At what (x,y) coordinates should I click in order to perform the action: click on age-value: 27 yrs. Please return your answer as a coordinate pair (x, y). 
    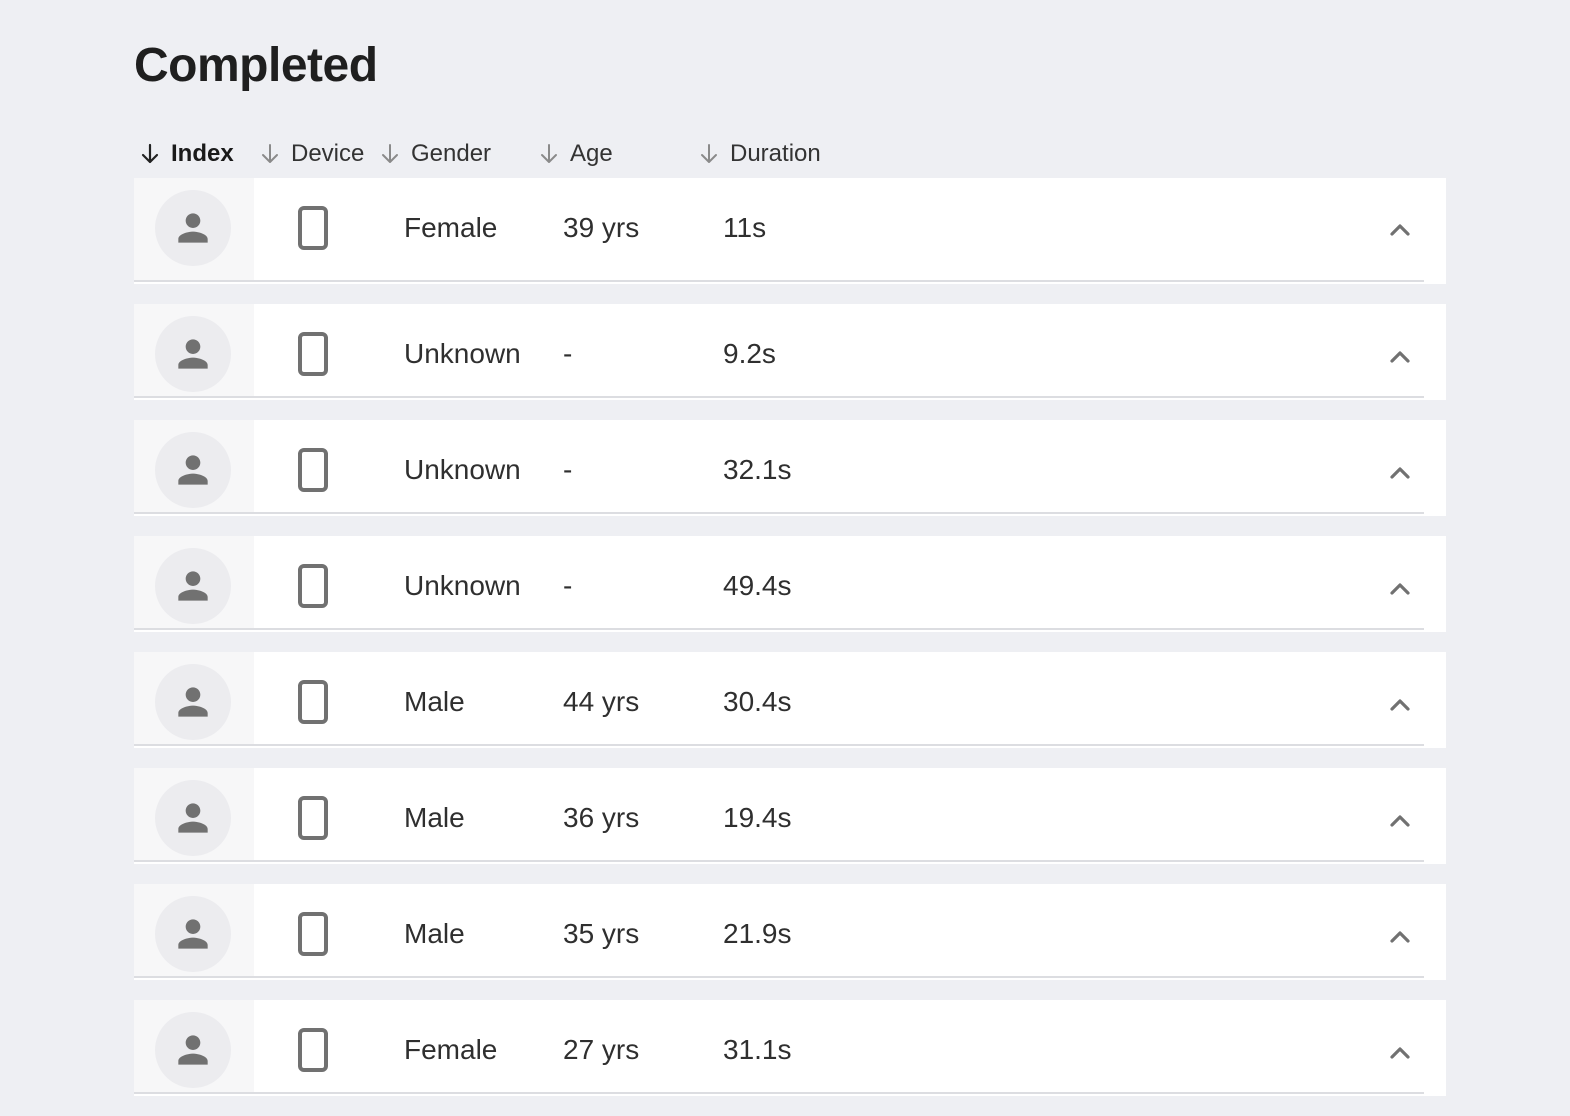
    Looking at the image, I should click on (601, 1049).